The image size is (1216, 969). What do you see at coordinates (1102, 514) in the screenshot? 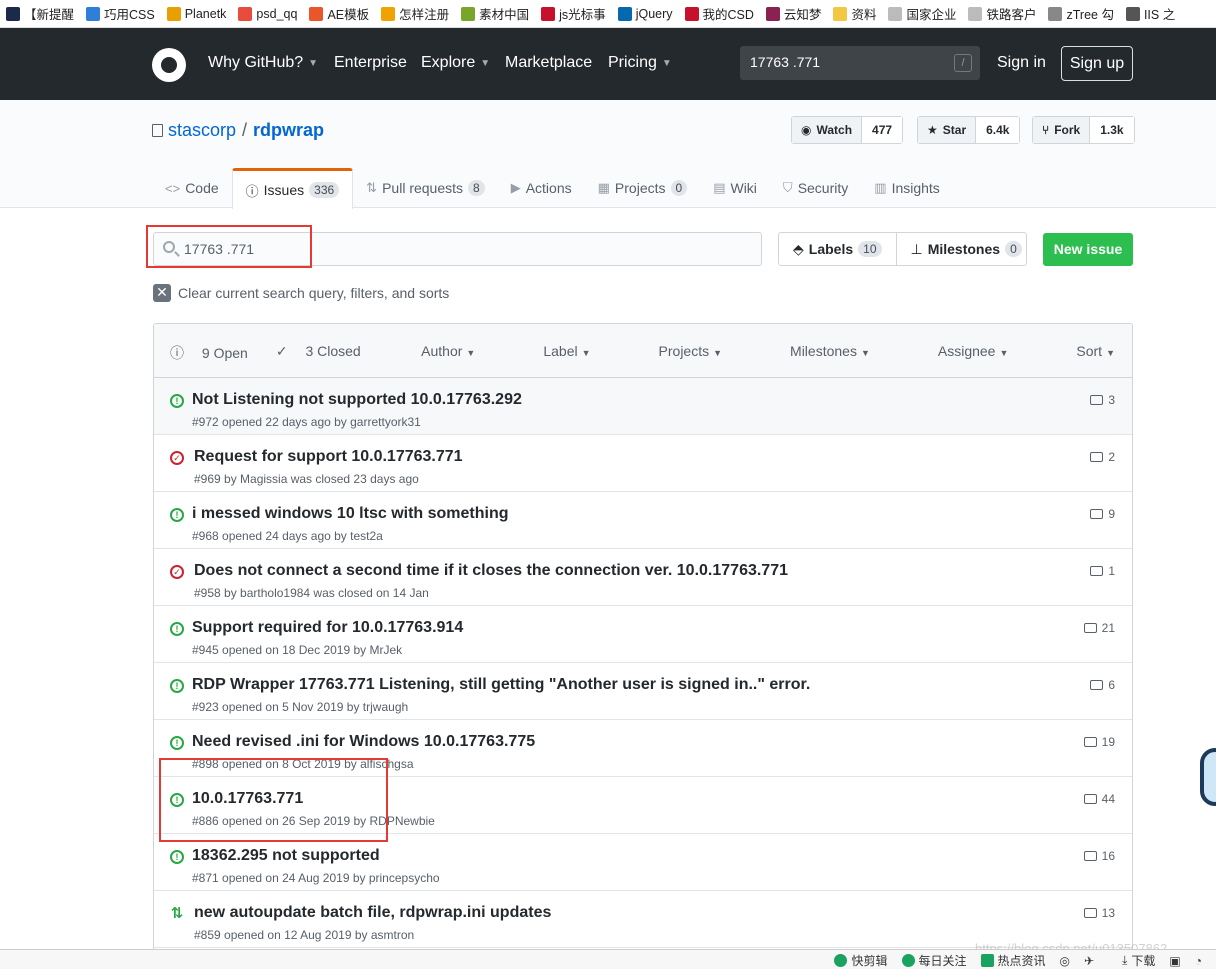
I see `comments-link: 9` at bounding box center [1102, 514].